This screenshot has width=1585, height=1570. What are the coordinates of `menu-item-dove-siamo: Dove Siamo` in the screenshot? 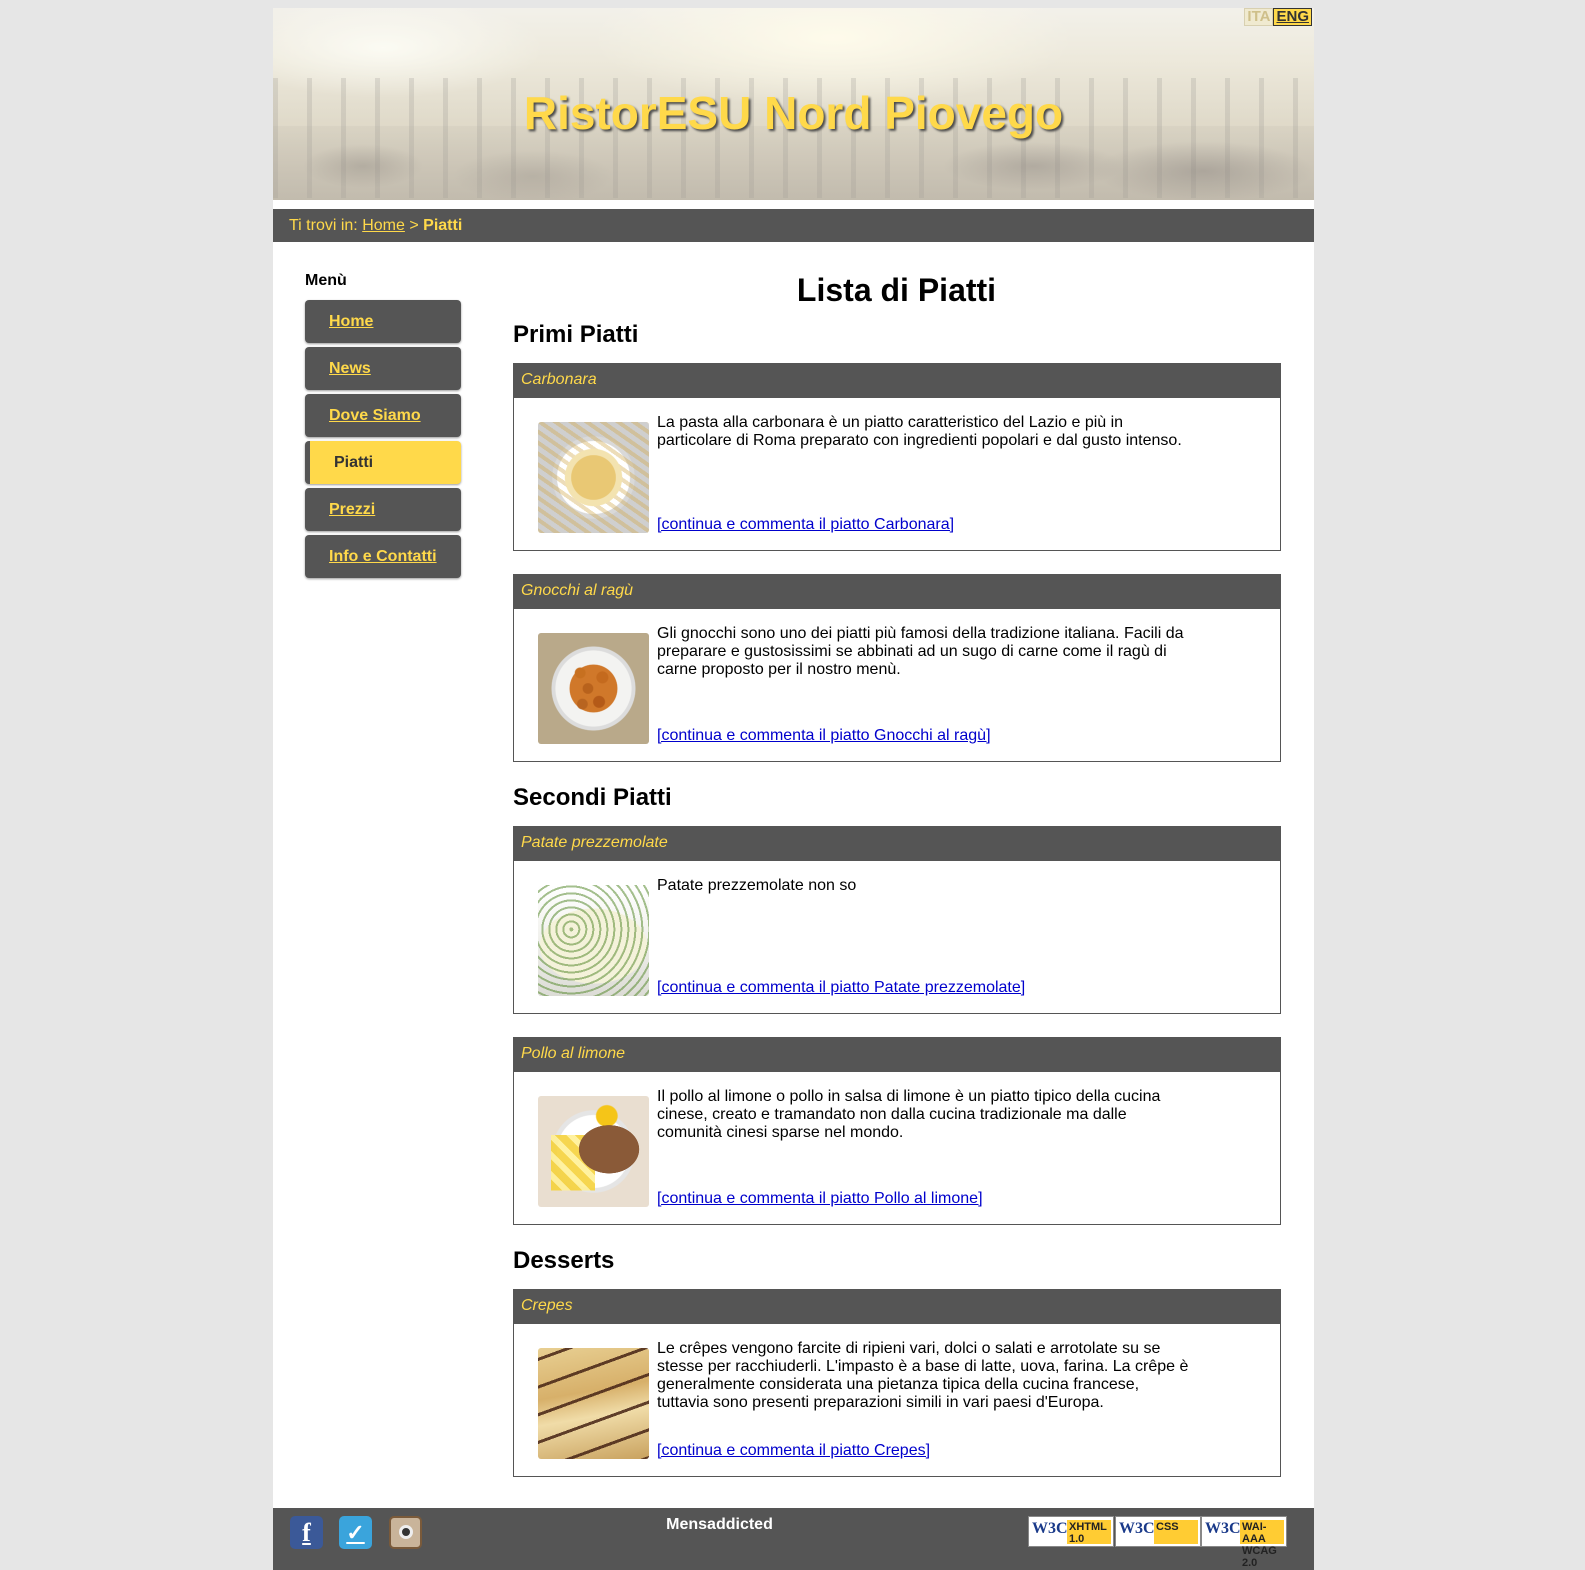 It's located at (383, 415).